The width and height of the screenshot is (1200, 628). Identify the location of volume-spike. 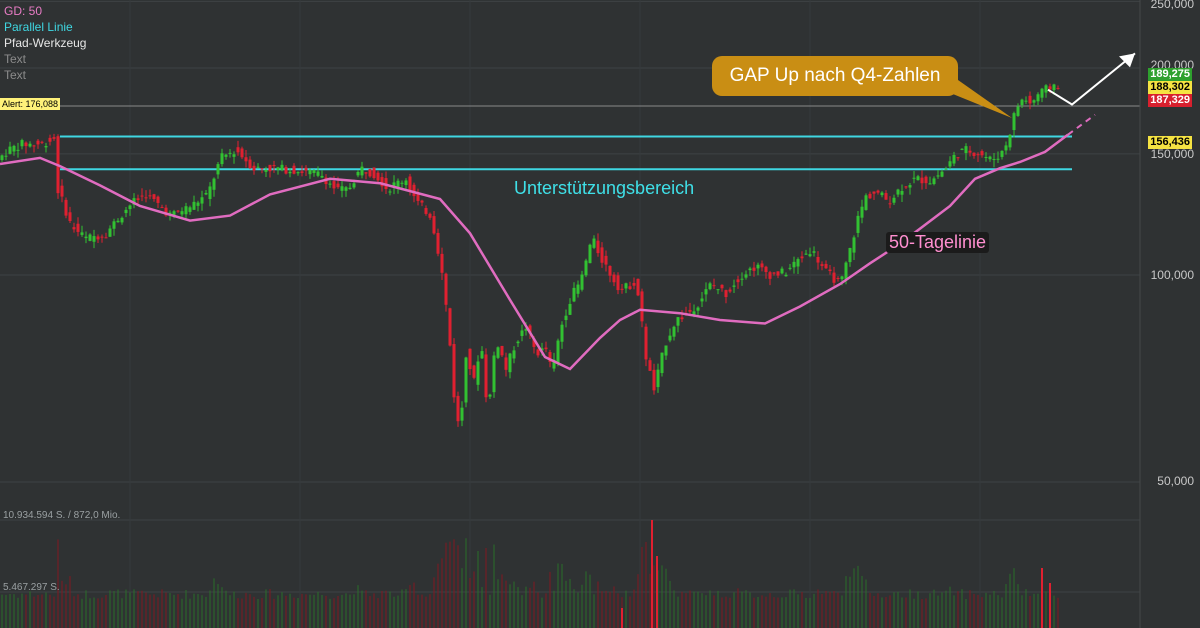
(1042, 598).